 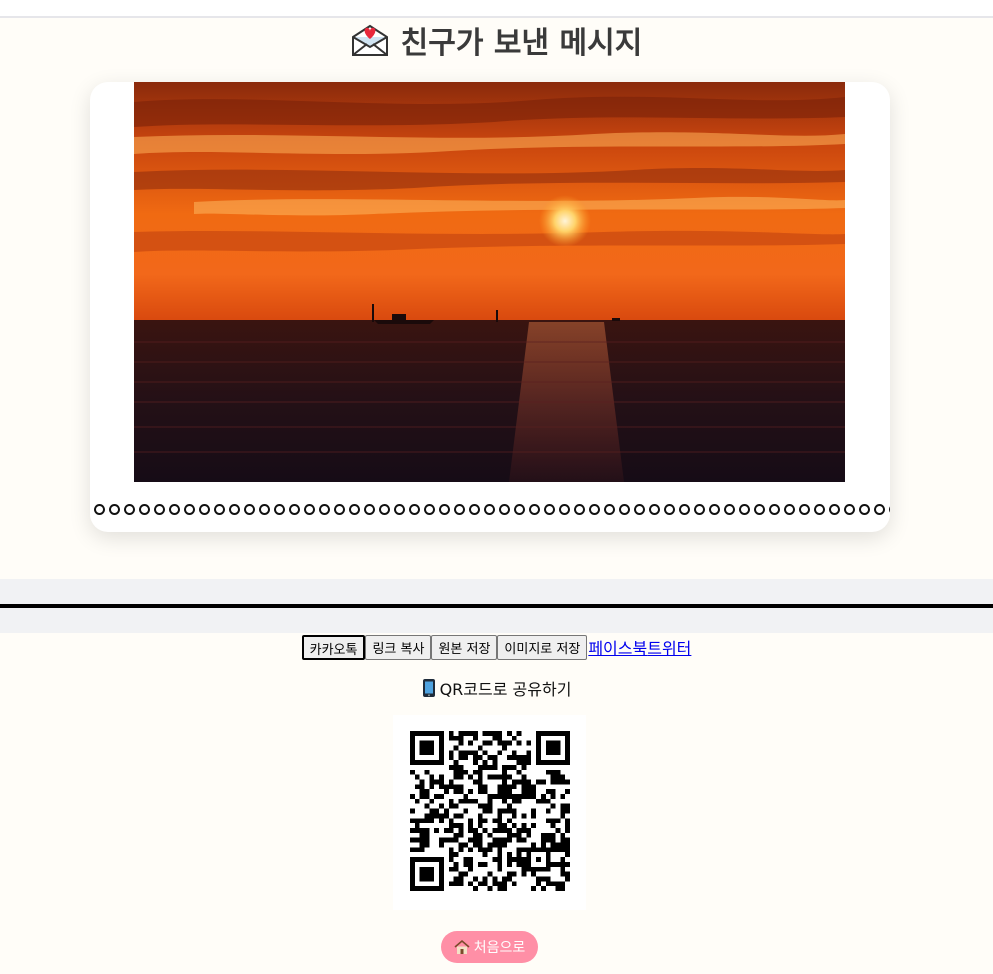 I want to click on browser-top-bar, so click(x=496, y=9).